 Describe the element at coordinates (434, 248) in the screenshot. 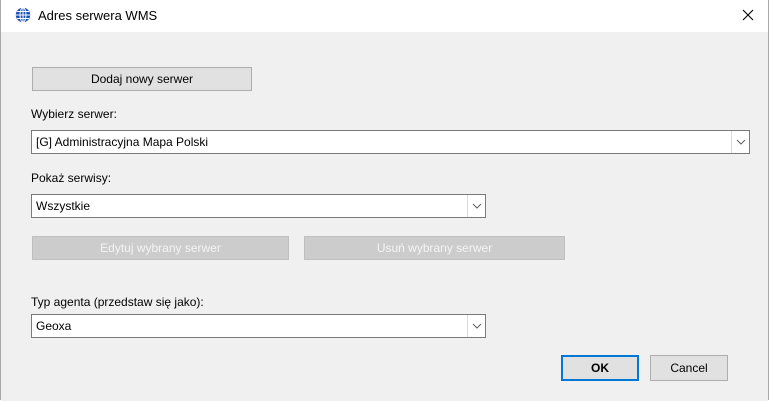

I see `remove-server-button: Usuń wybrany serwer` at that location.